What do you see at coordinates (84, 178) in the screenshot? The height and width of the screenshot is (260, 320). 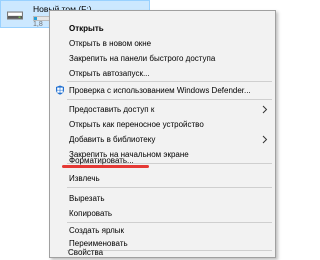 I see `menu-item-eject: Извлечь` at bounding box center [84, 178].